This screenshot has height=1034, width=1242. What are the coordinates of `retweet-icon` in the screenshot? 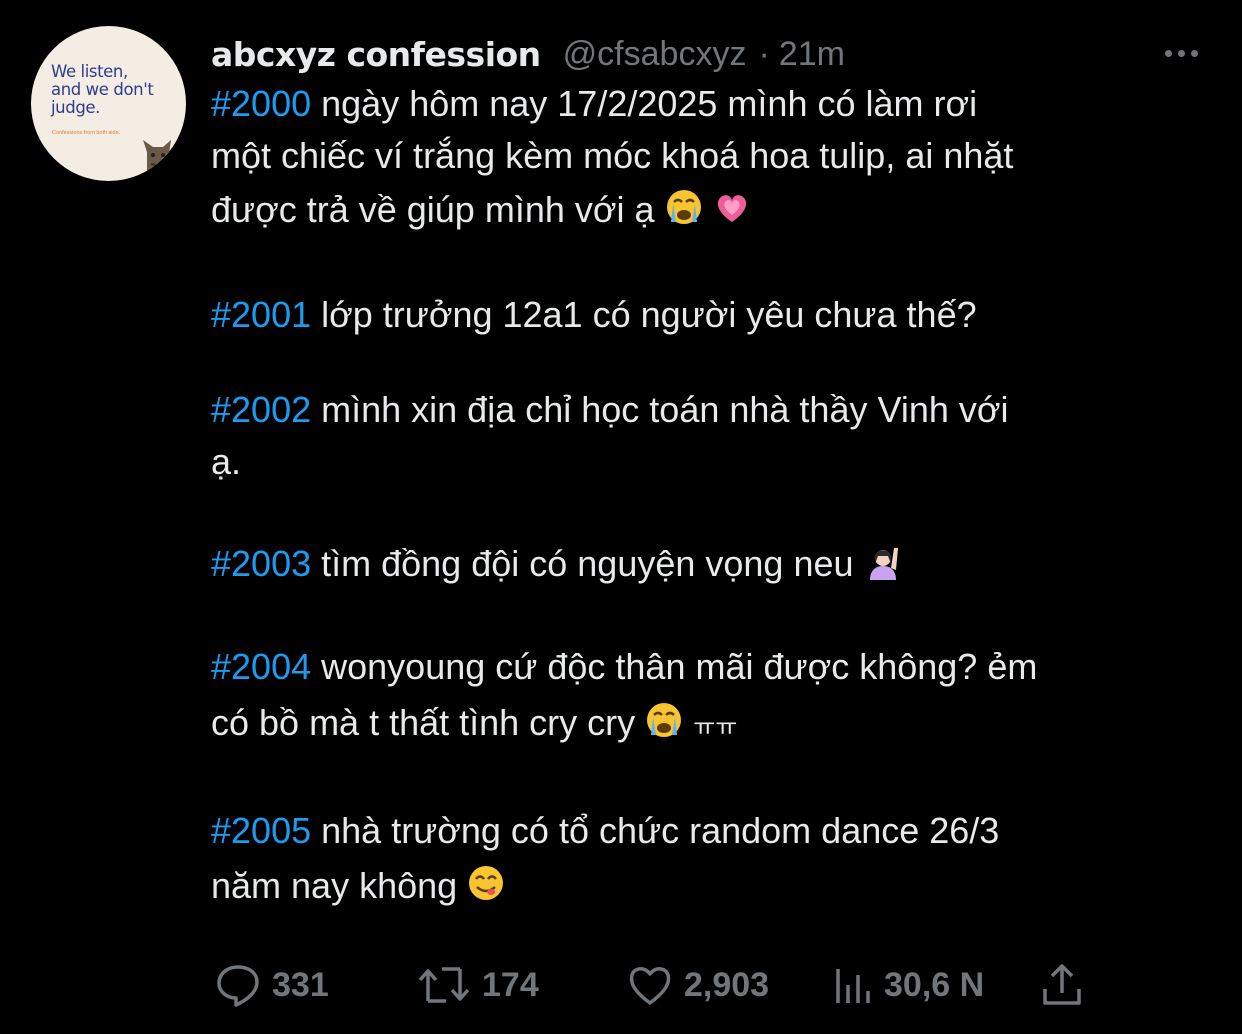 It's located at (444, 985).